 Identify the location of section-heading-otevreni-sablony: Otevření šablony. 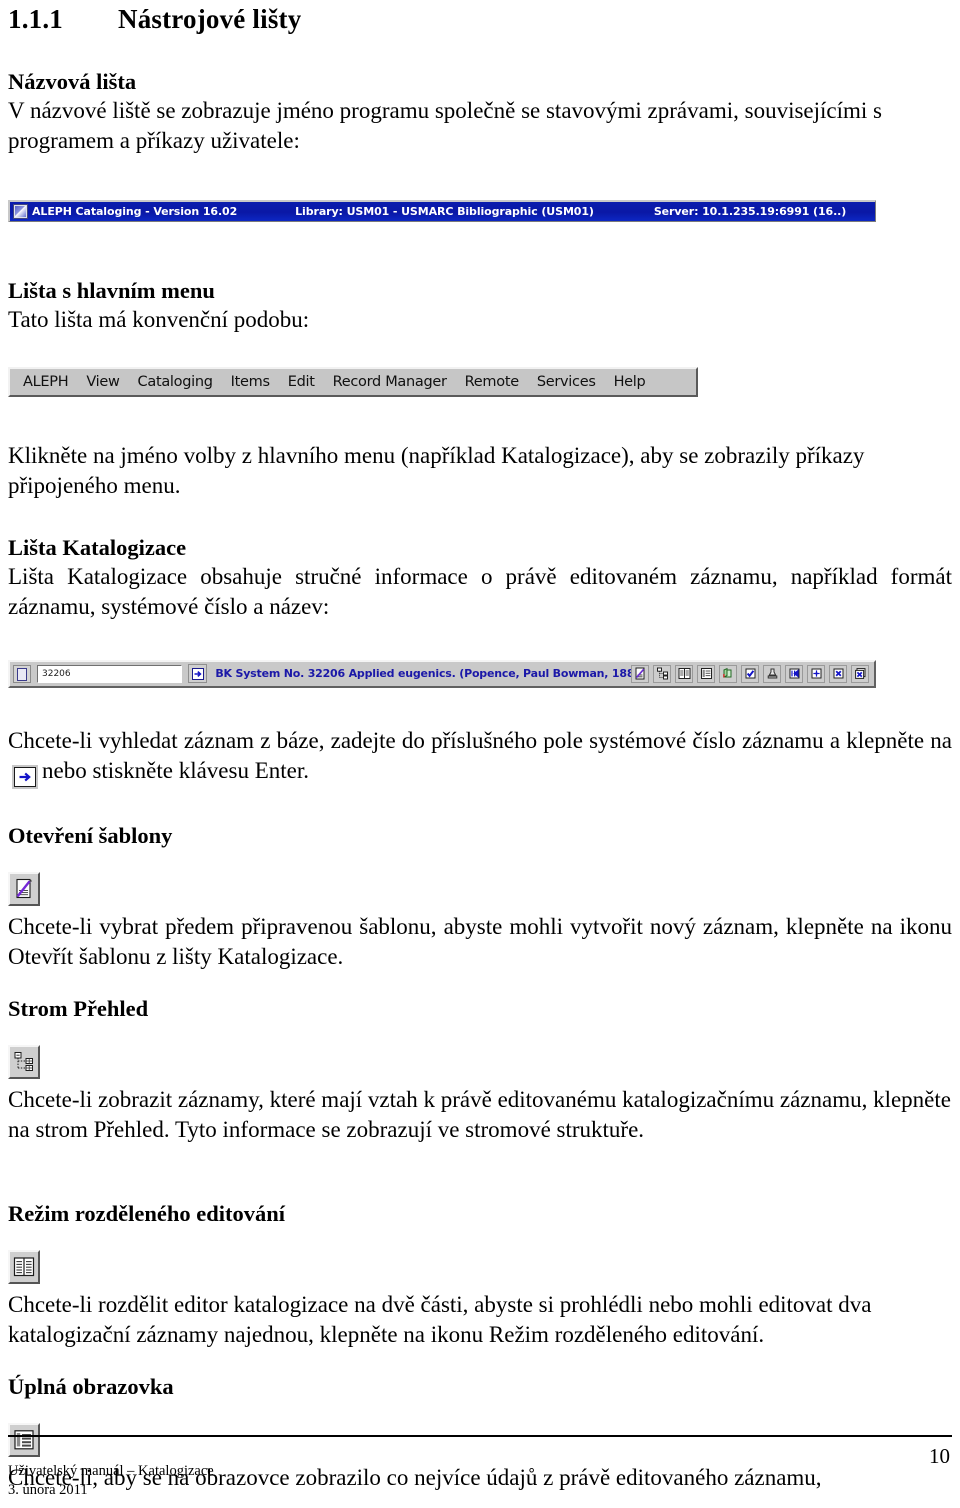
(90, 835).